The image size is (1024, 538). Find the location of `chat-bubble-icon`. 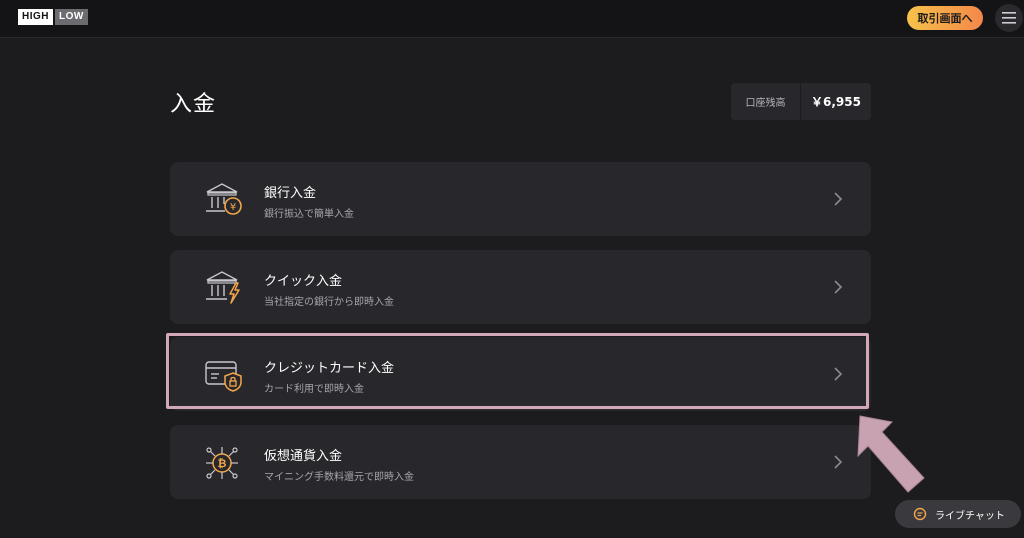

chat-bubble-icon is located at coordinates (920, 514).